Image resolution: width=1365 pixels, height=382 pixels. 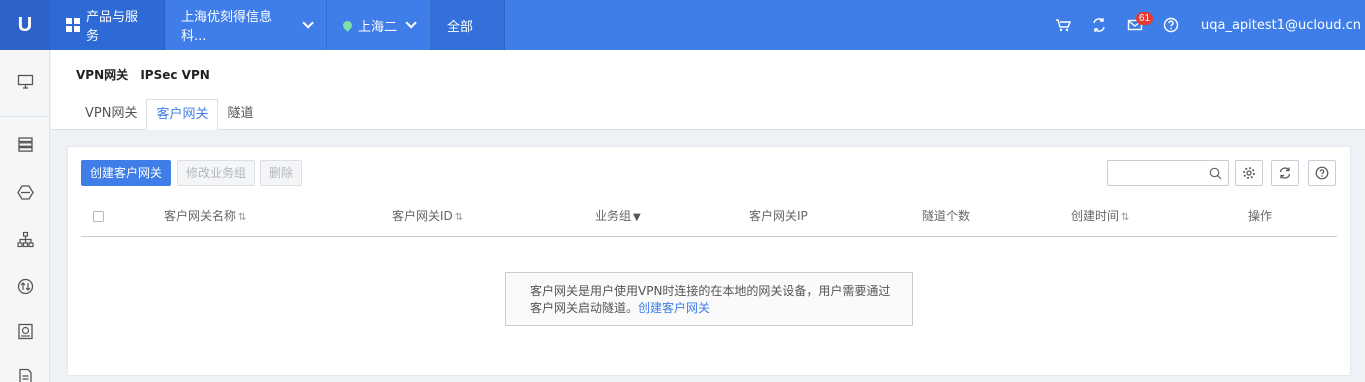 I want to click on database-icon, so click(x=25, y=144).